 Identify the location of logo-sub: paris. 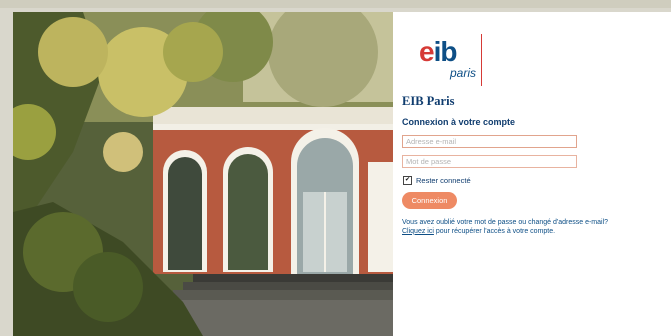
(463, 73).